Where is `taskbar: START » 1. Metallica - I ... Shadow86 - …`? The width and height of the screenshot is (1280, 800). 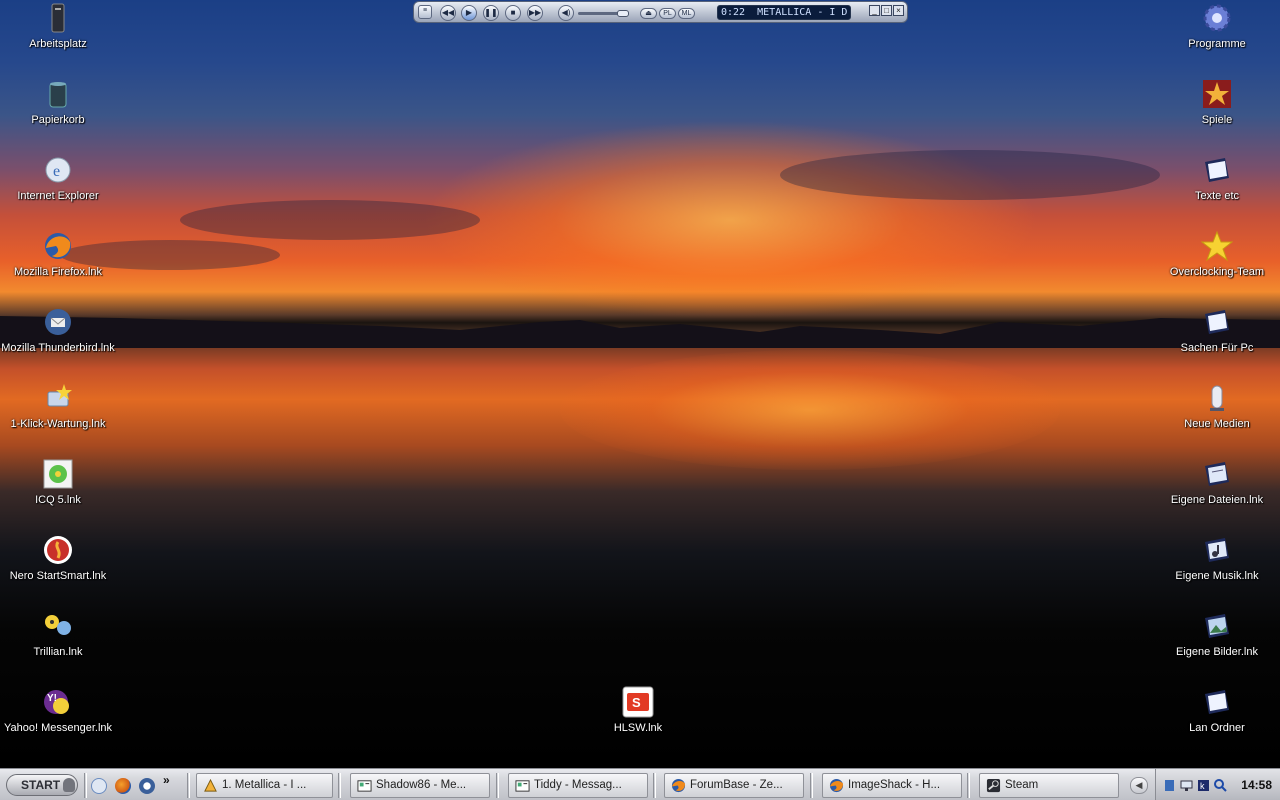 taskbar: START » 1. Metallica - I ... Shadow86 - … is located at coordinates (640, 784).